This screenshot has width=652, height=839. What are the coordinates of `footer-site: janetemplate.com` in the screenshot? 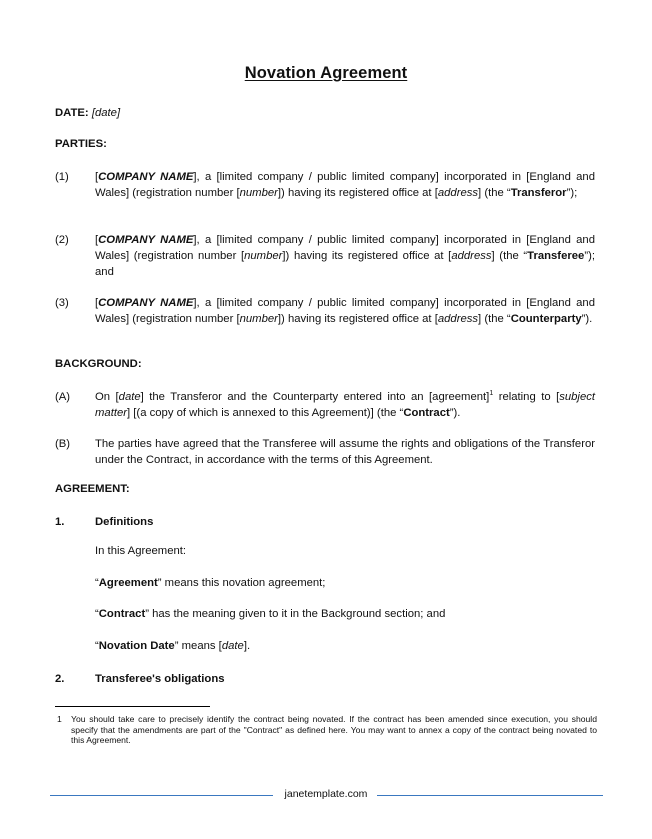 It's located at (326, 794).